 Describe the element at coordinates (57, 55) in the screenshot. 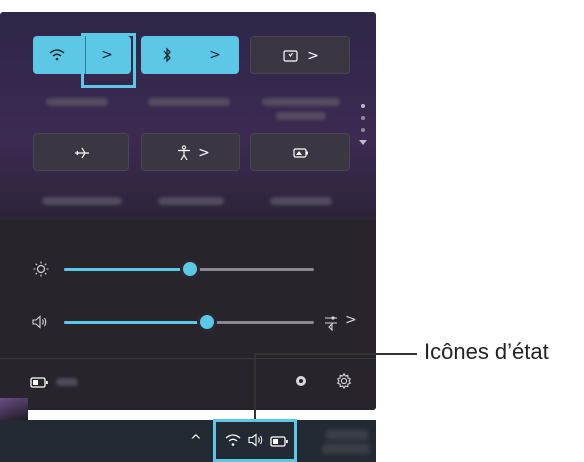

I see `wifi-icon` at that location.